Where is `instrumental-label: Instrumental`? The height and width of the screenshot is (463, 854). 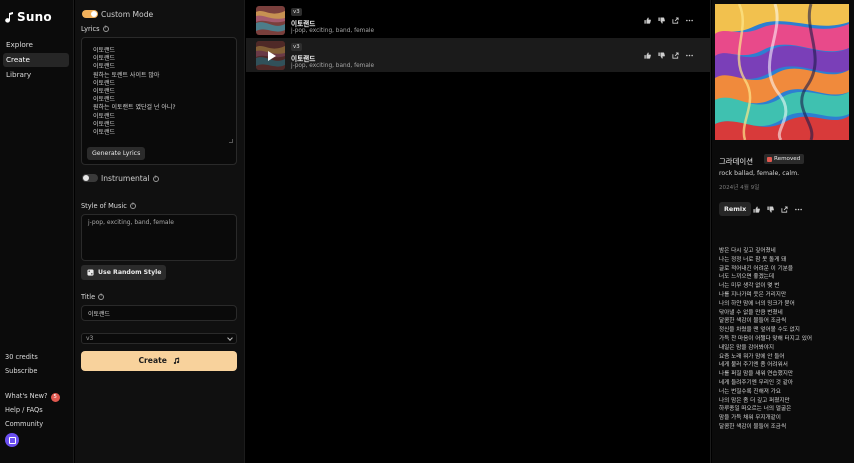
instrumental-label: Instrumental is located at coordinates (125, 178).